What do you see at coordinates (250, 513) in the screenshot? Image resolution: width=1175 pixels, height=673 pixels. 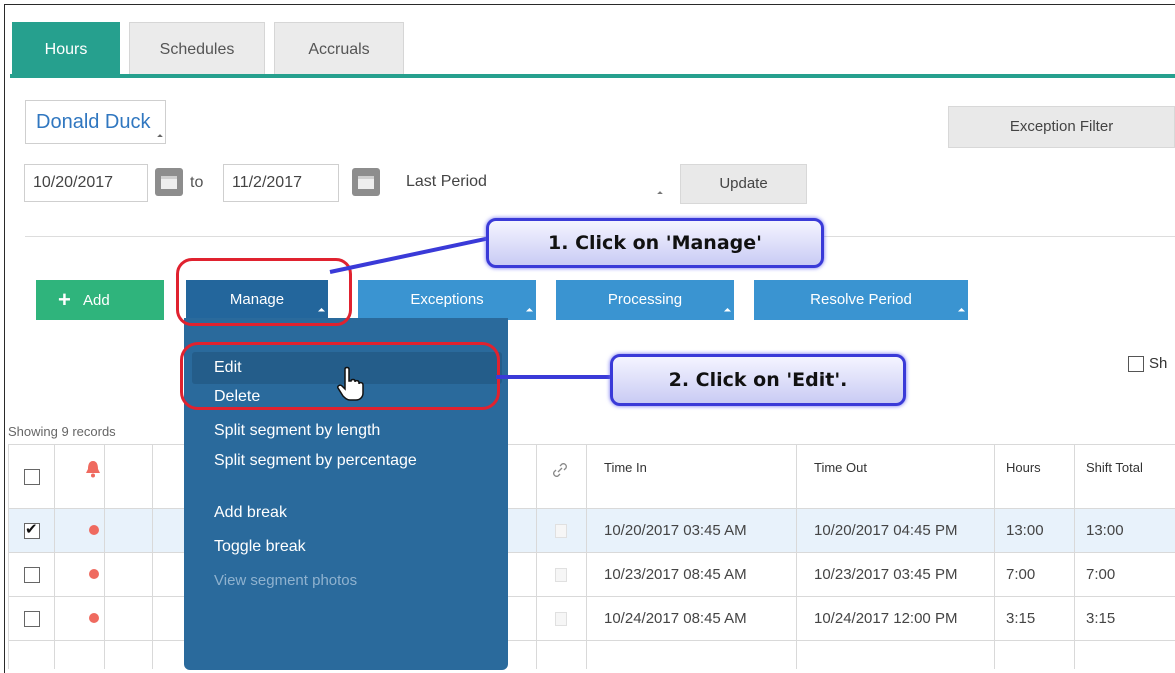 I see `menu-item-add-break: Add break` at bounding box center [250, 513].